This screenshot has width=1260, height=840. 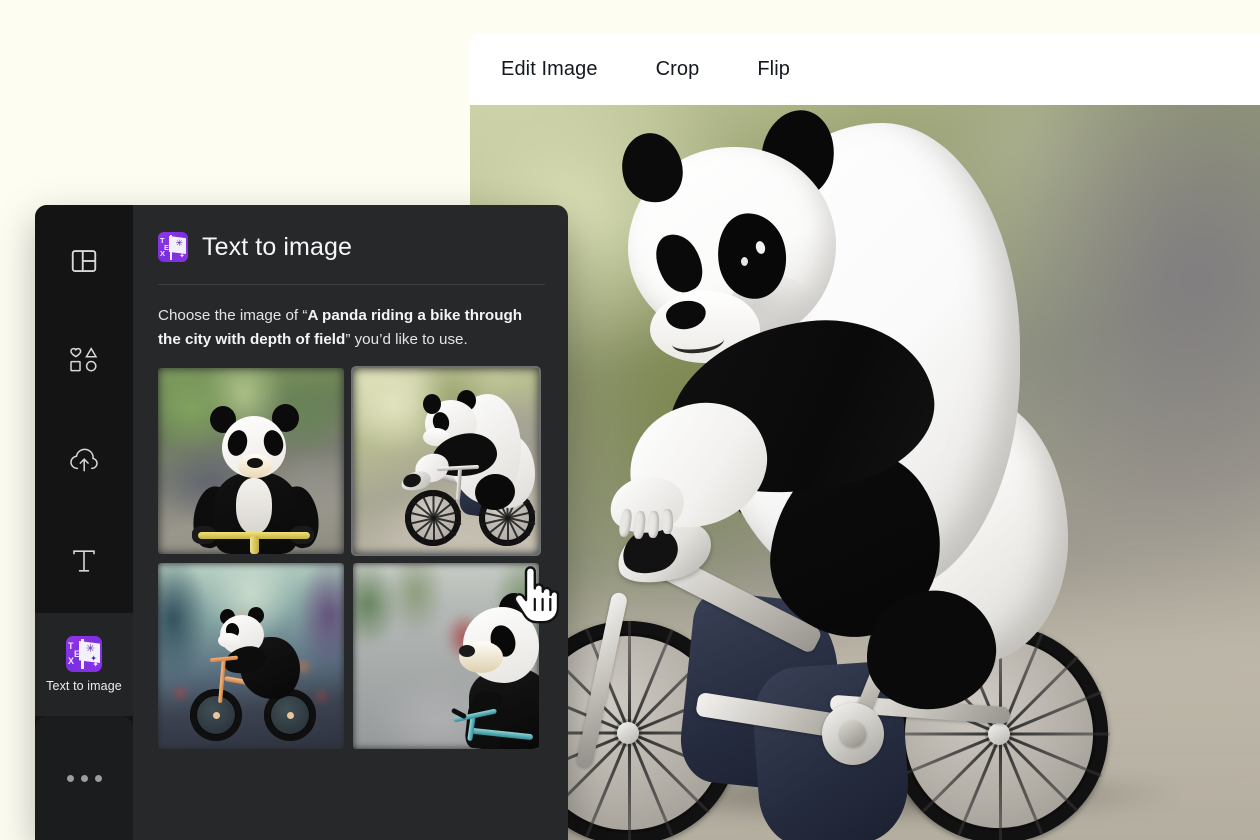 I want to click on crank-center, so click(x=853, y=734).